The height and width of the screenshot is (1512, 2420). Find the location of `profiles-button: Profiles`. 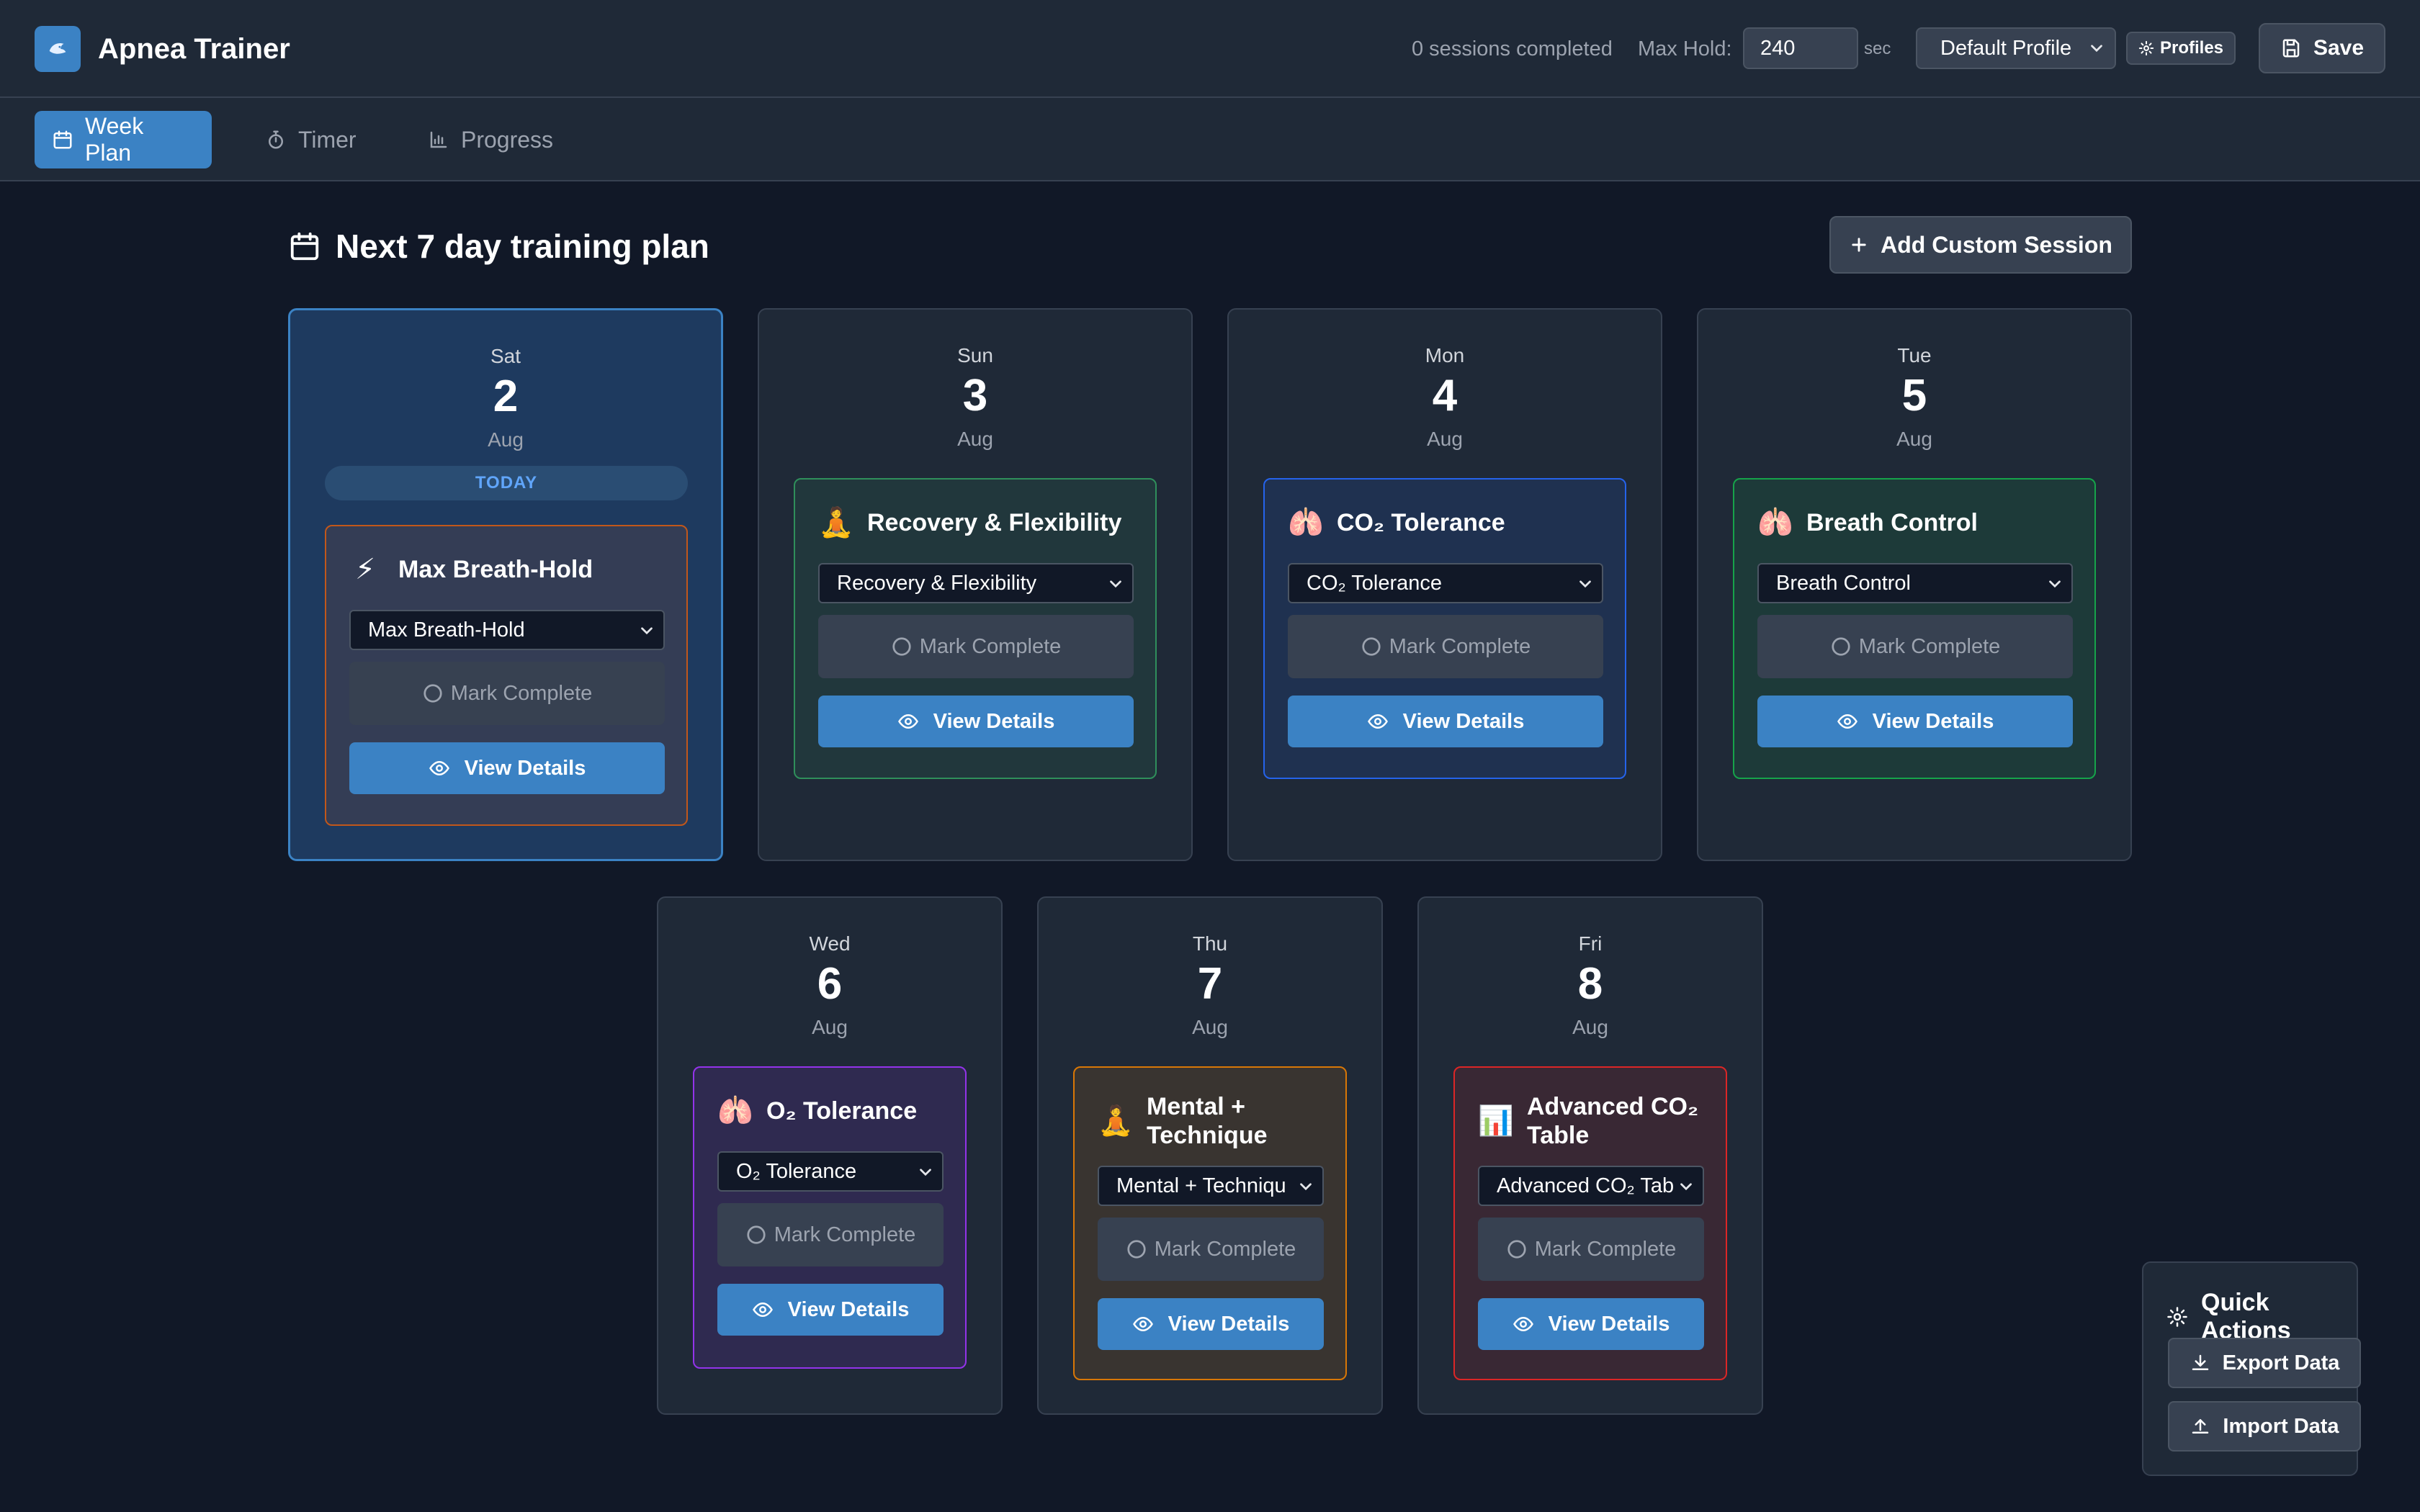

profiles-button: Profiles is located at coordinates (2181, 48).